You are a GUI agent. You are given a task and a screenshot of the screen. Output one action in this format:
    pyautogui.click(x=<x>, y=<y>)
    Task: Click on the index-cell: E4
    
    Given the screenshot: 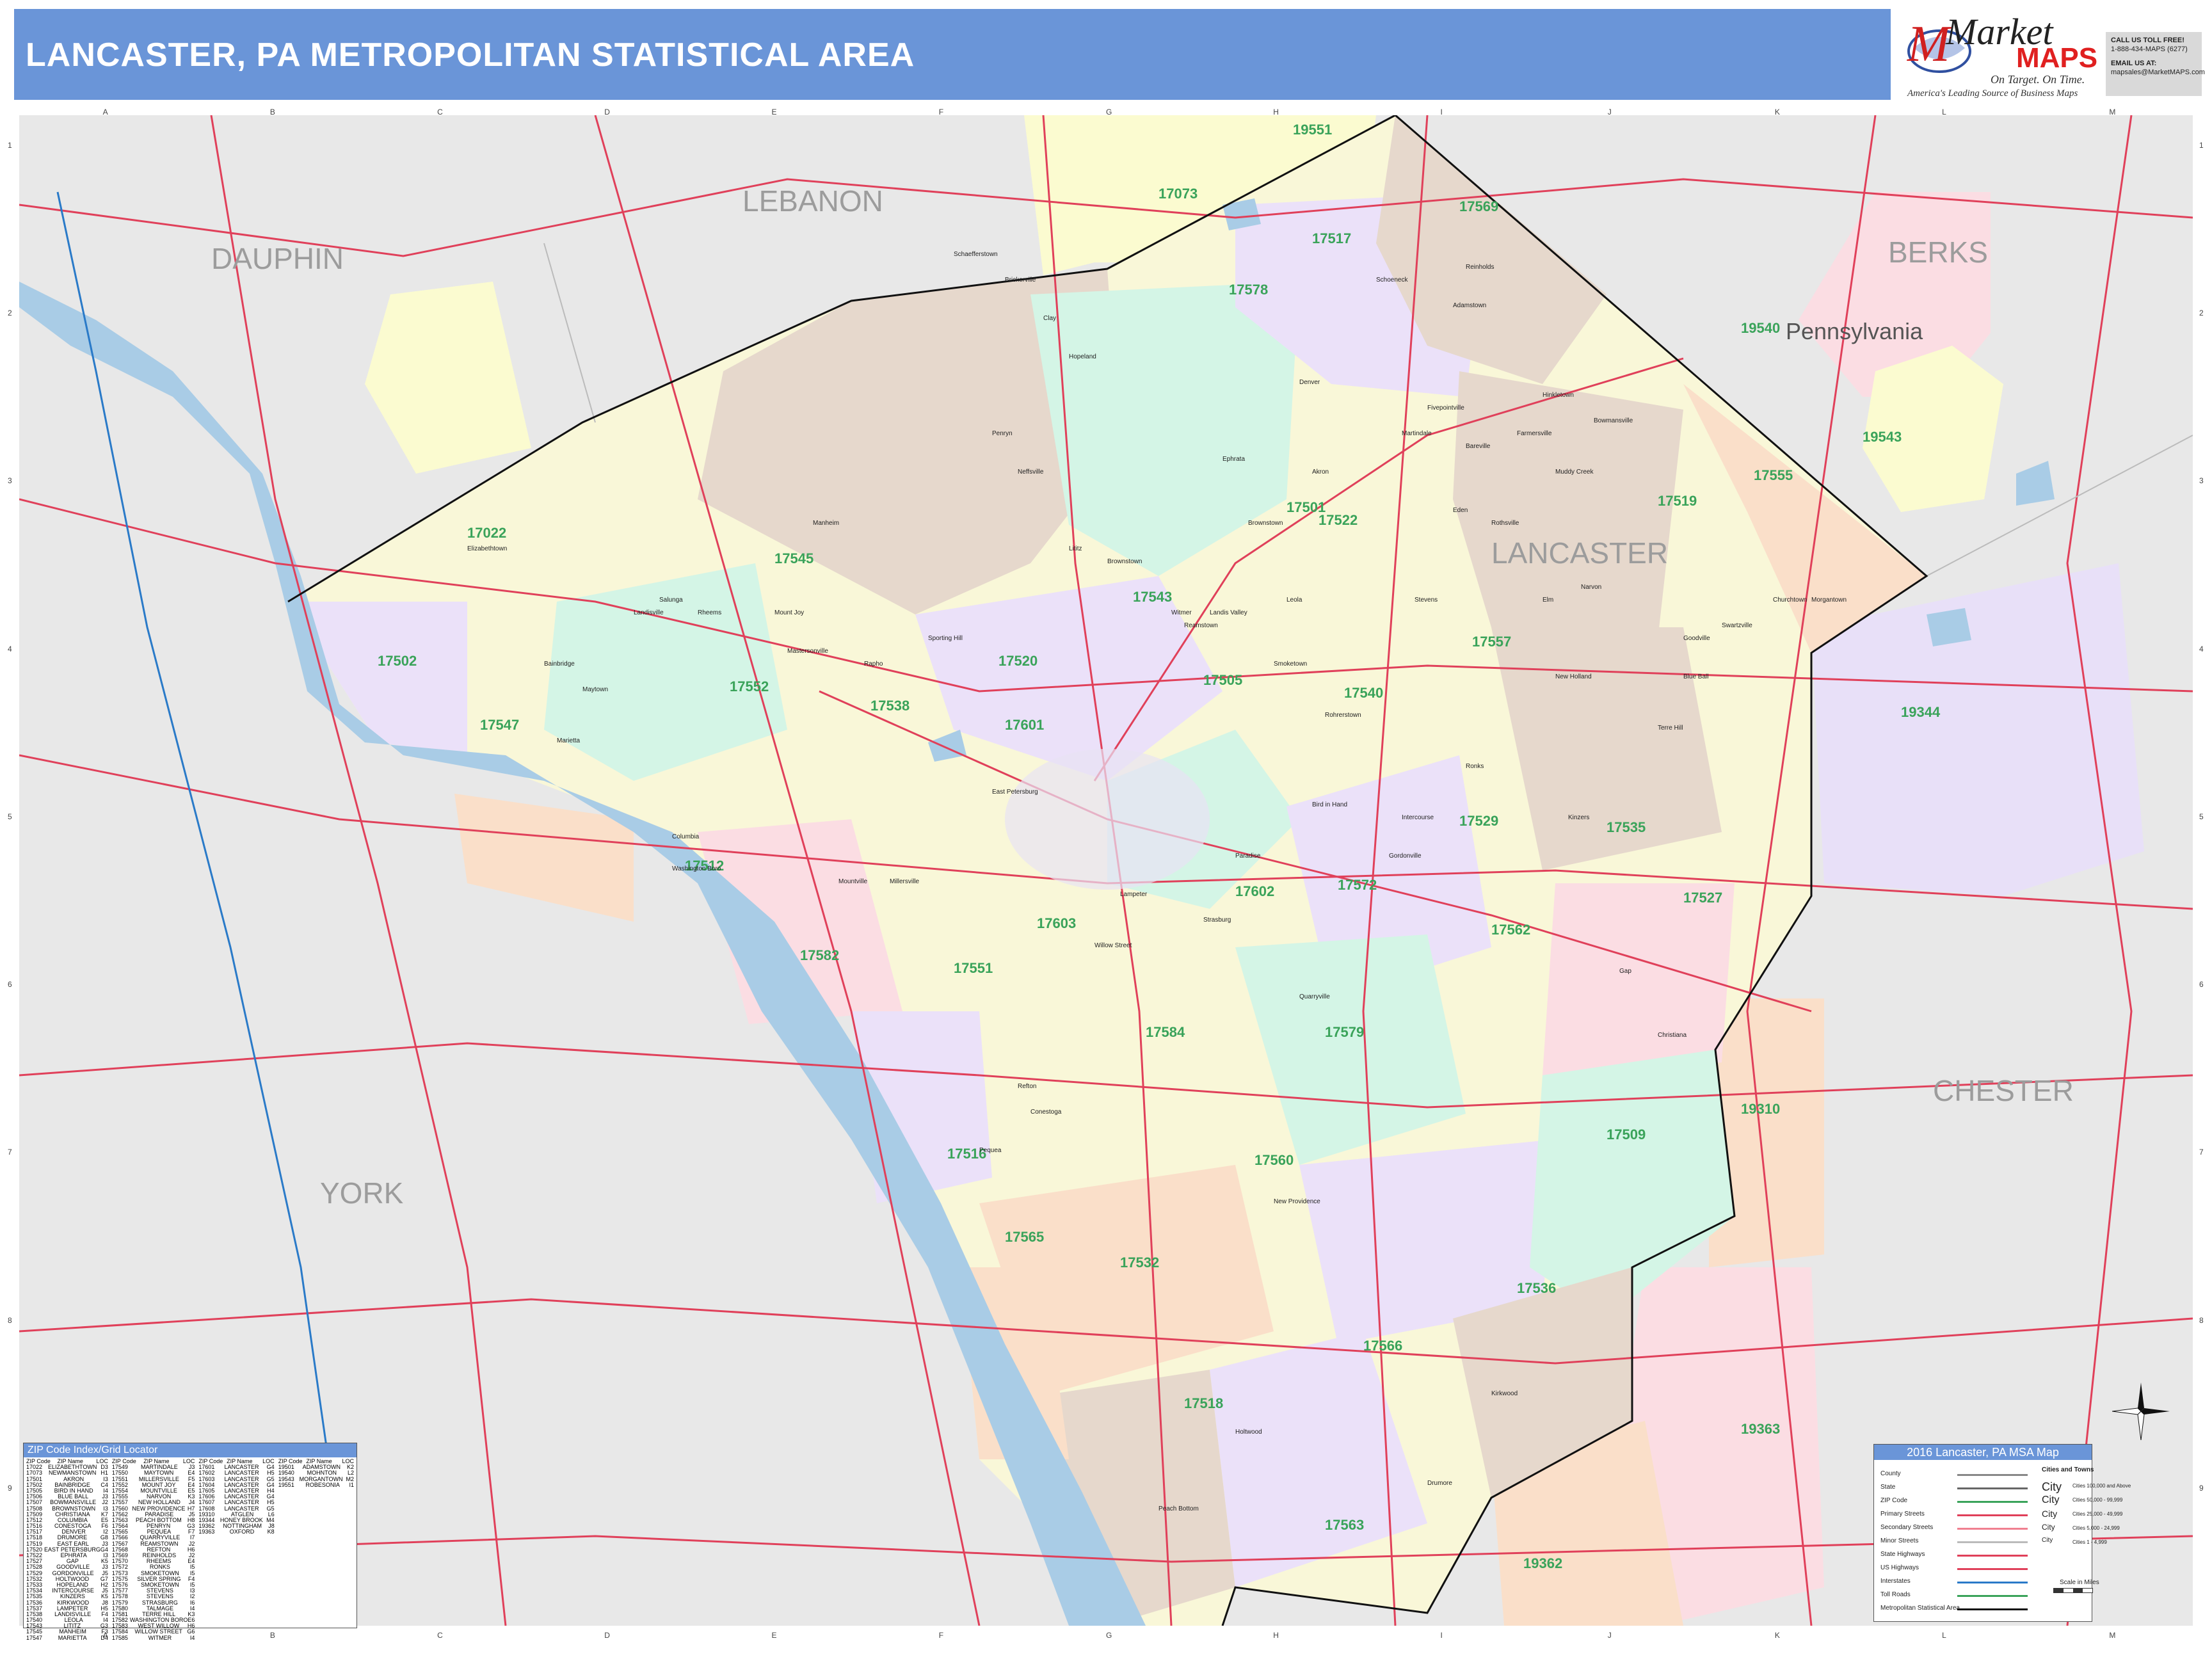 What is the action you would take?
    pyautogui.click(x=191, y=1473)
    